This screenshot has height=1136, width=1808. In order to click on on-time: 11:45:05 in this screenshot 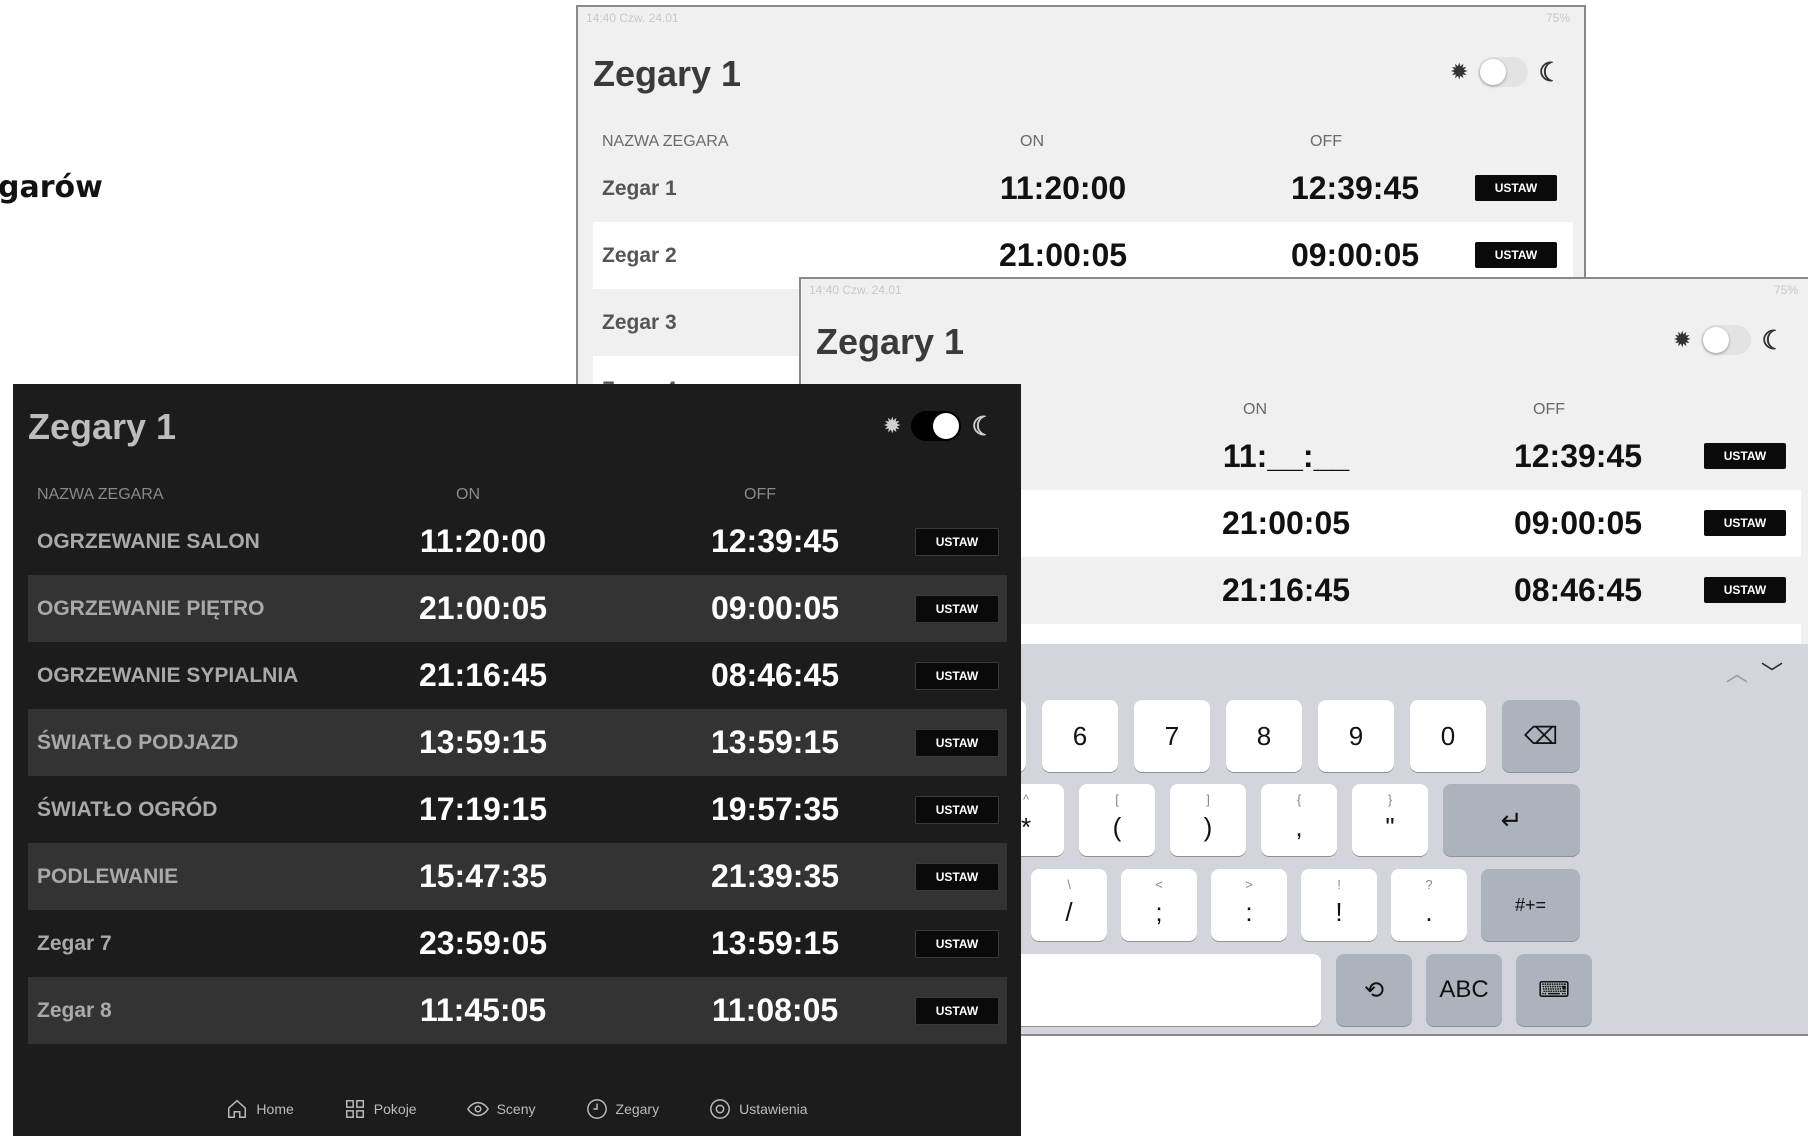, I will do `click(483, 1010)`.